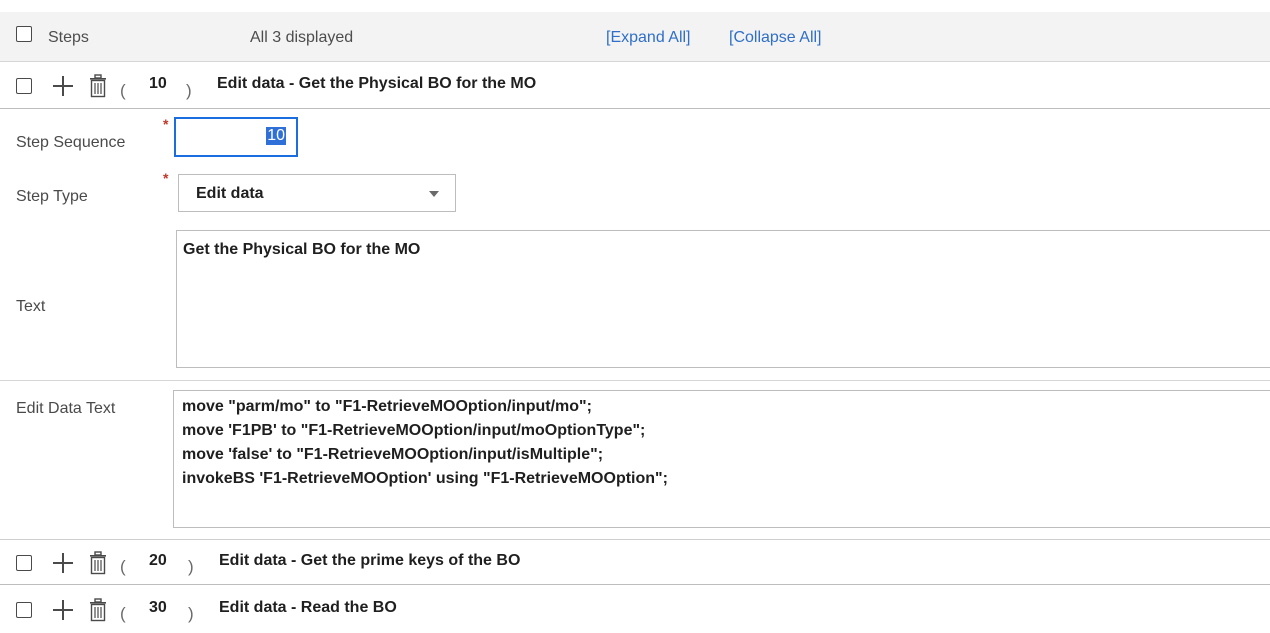  I want to click on collapse-all-link: [Collapse All], so click(775, 38).